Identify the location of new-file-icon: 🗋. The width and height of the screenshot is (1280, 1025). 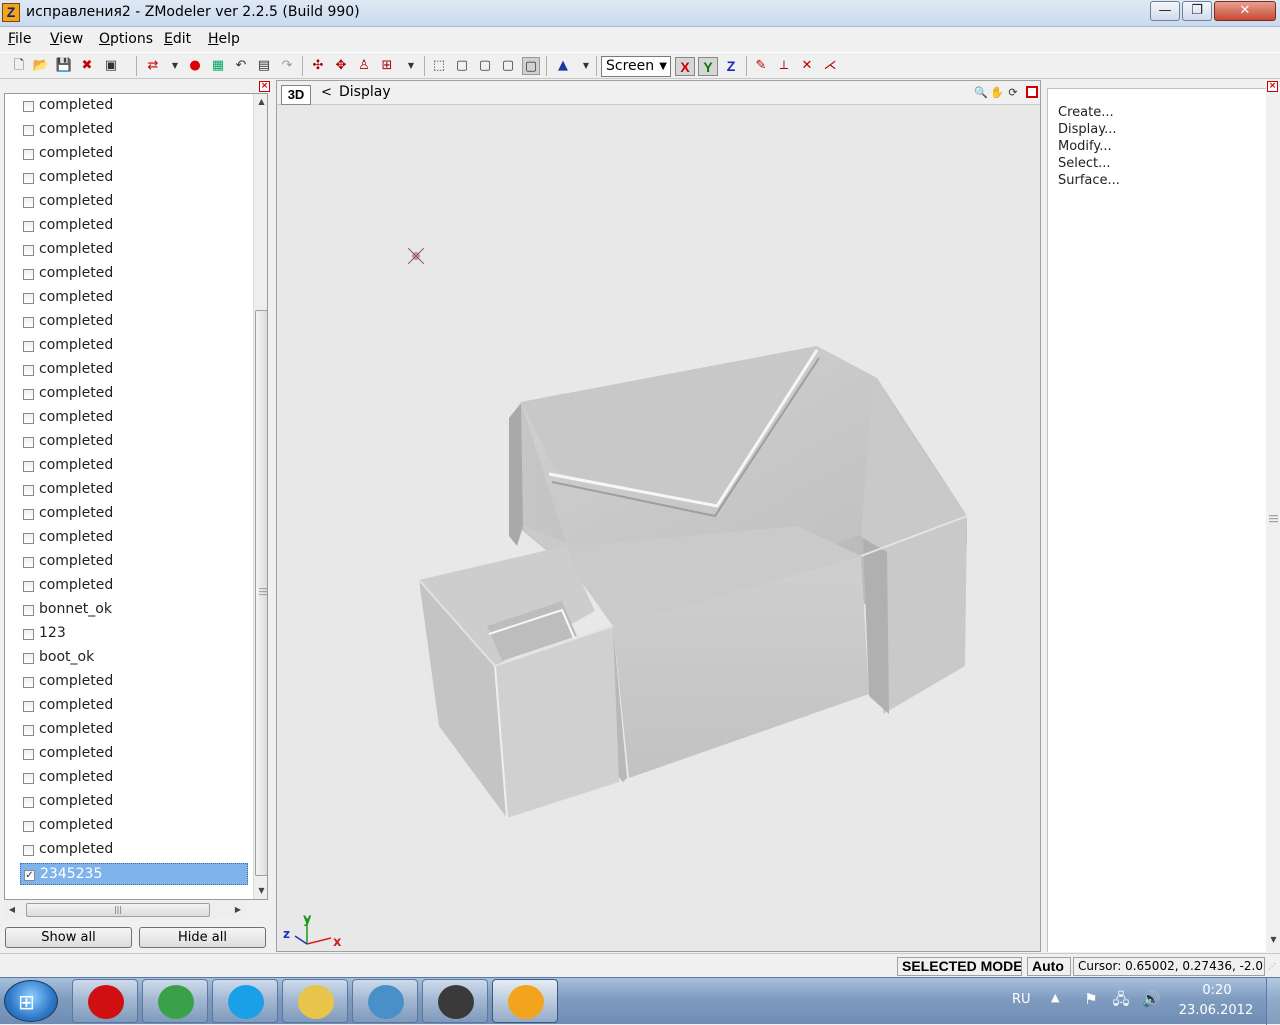
(19, 66).